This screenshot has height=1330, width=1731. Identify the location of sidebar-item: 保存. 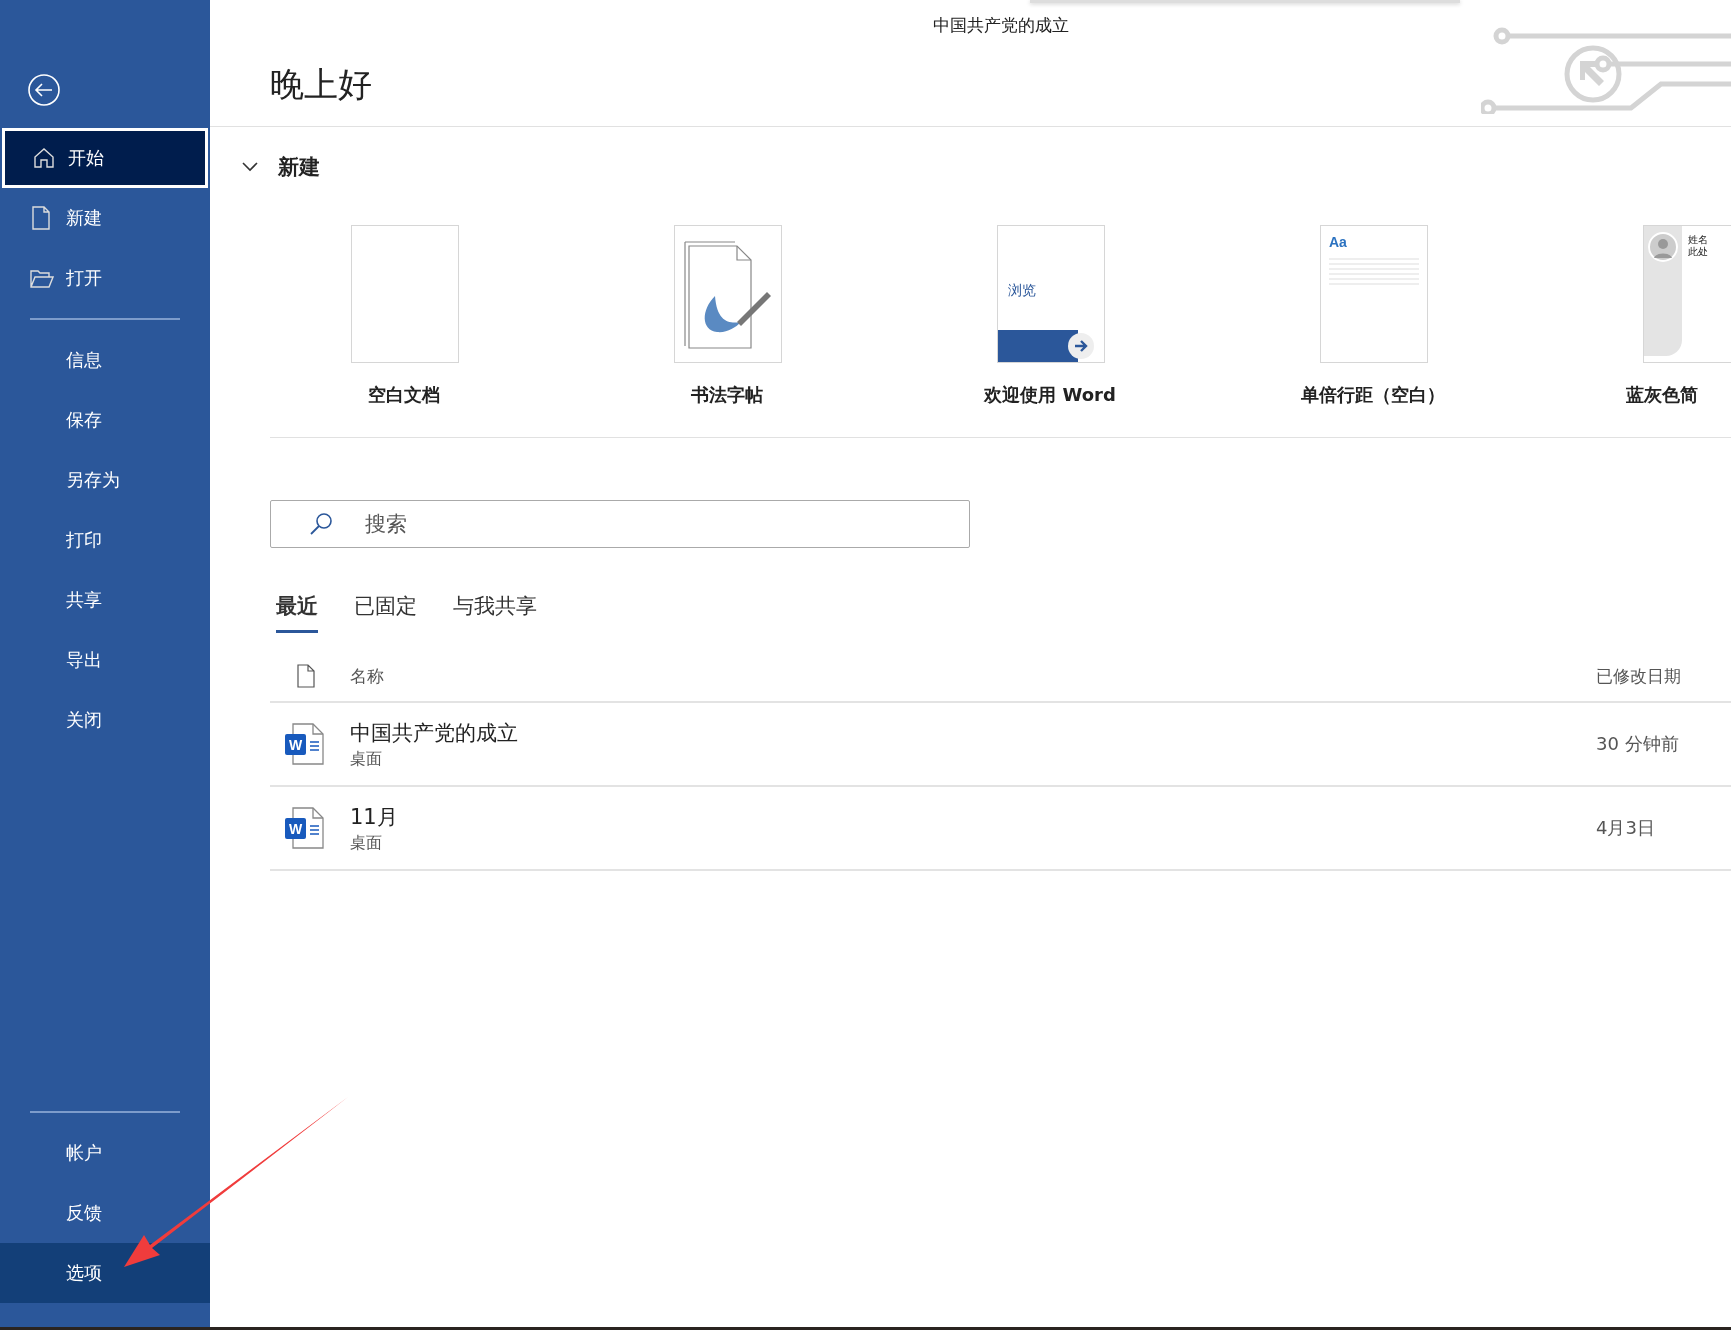
(105, 420).